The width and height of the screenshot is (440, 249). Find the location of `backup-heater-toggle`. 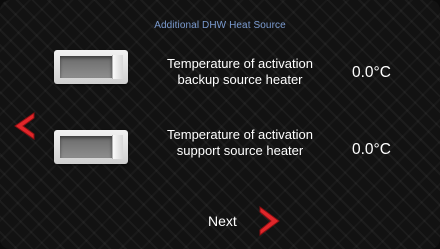

backup-heater-toggle is located at coordinates (91, 67).